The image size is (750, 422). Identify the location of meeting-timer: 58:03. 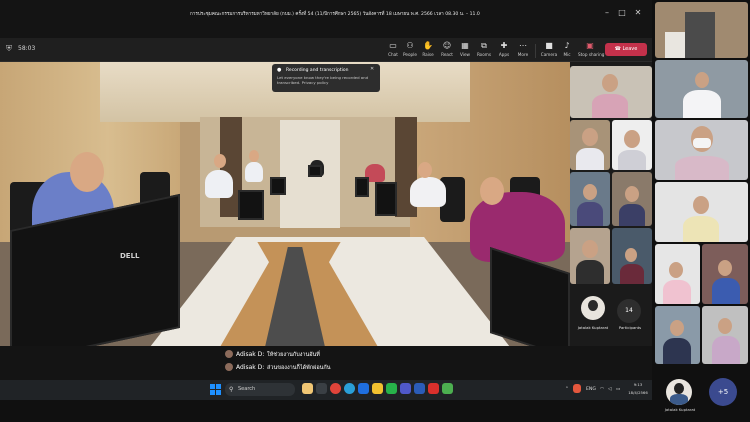
(27, 48).